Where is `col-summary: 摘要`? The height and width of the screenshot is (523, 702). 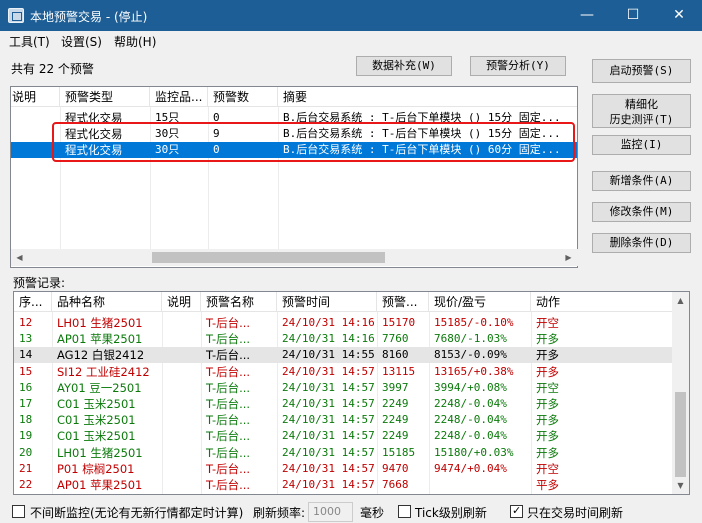 col-summary: 摘要 is located at coordinates (427, 97).